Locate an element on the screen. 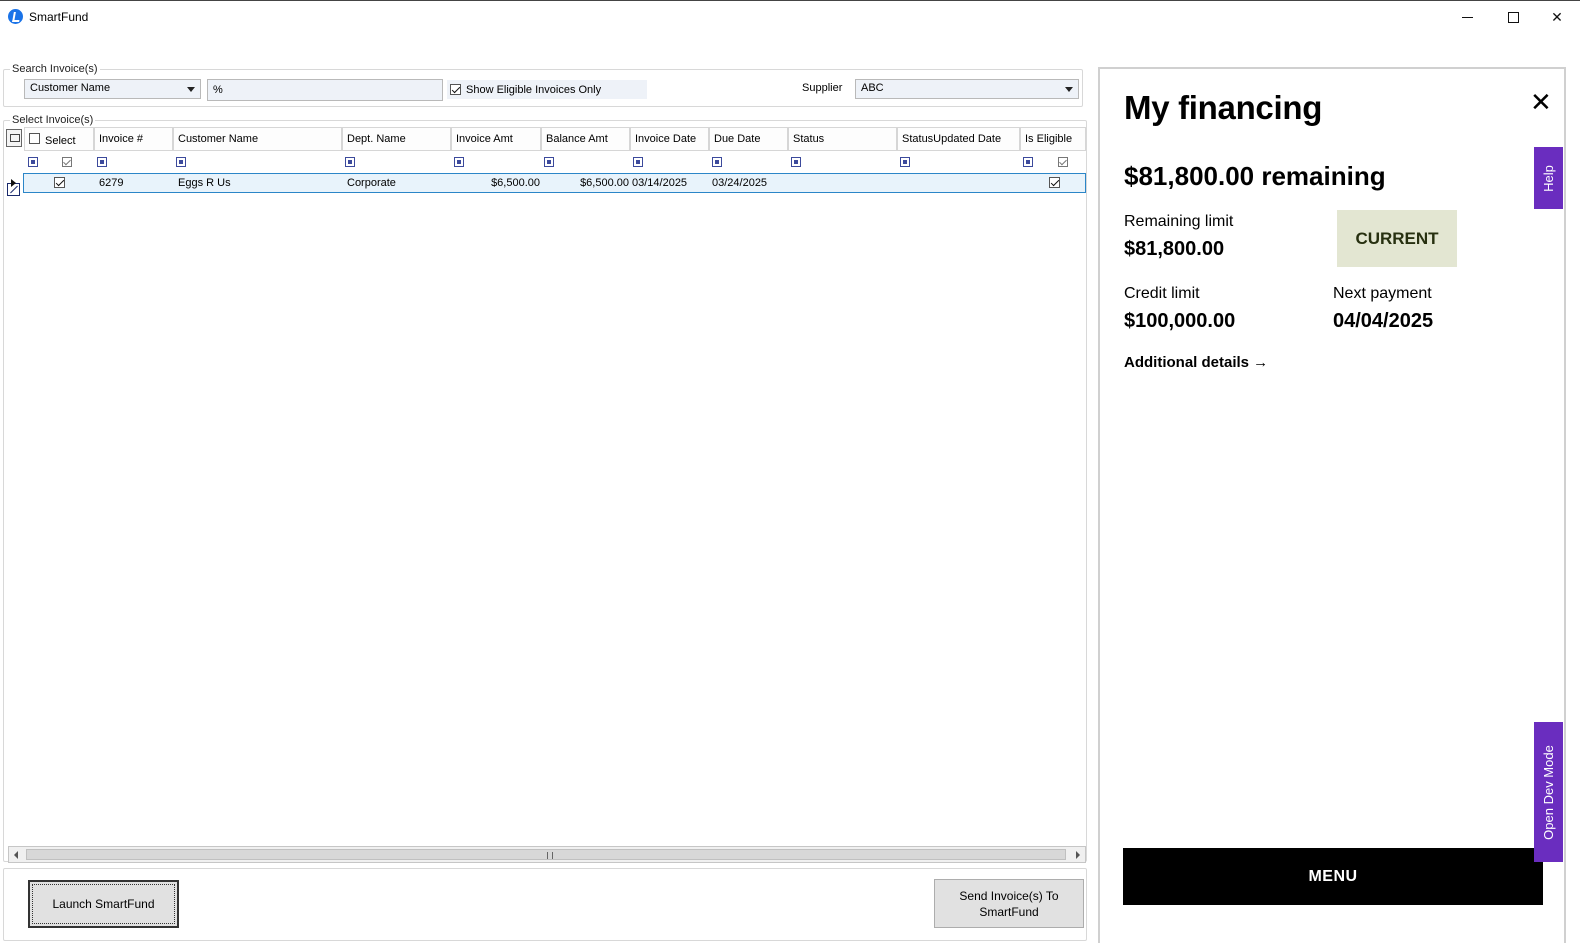 This screenshot has height=943, width=1580. supplier-value: ABC is located at coordinates (872, 88).